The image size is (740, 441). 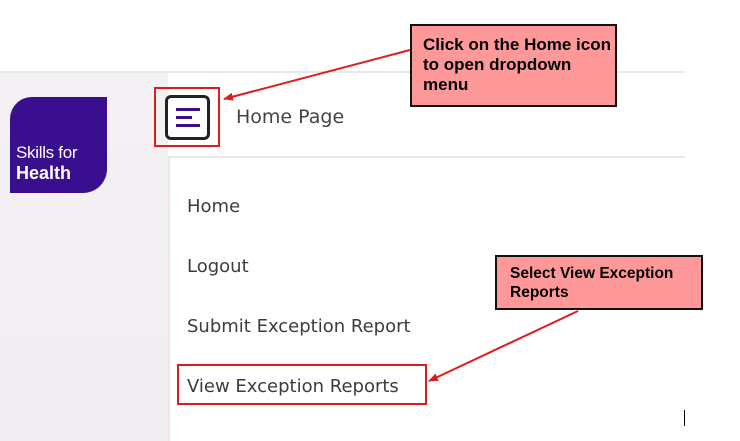 What do you see at coordinates (317, 75) in the screenshot?
I see `arrow-to-home-icon` at bounding box center [317, 75].